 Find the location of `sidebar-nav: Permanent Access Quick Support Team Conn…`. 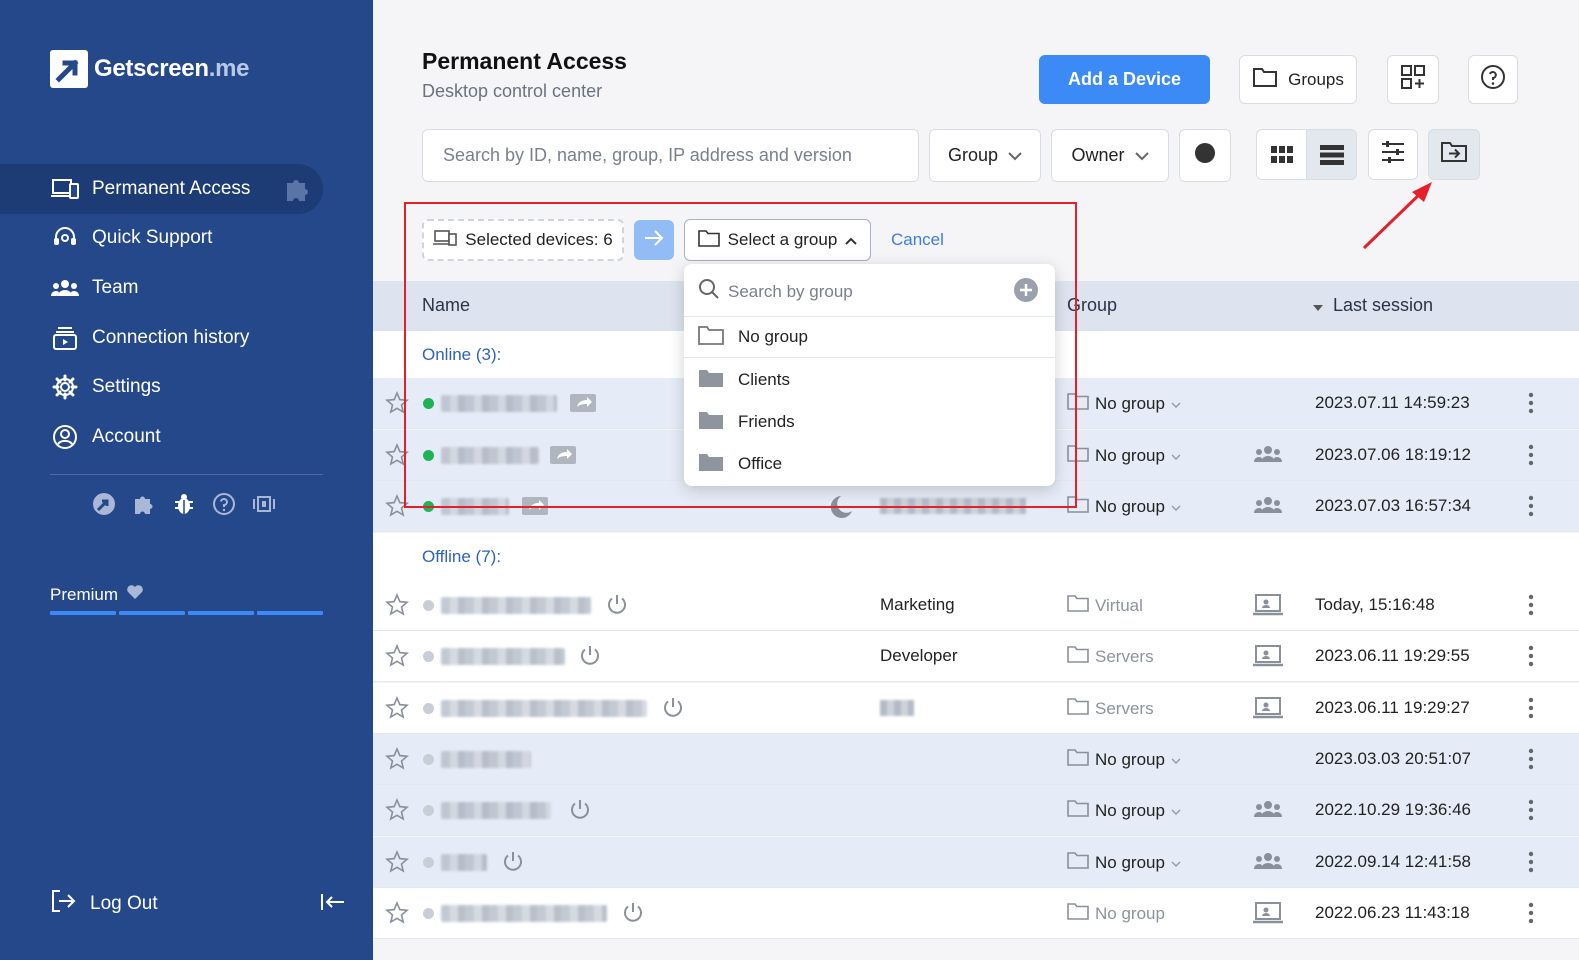

sidebar-nav: Permanent Access Quick Support Team Conn… is located at coordinates (186, 313).